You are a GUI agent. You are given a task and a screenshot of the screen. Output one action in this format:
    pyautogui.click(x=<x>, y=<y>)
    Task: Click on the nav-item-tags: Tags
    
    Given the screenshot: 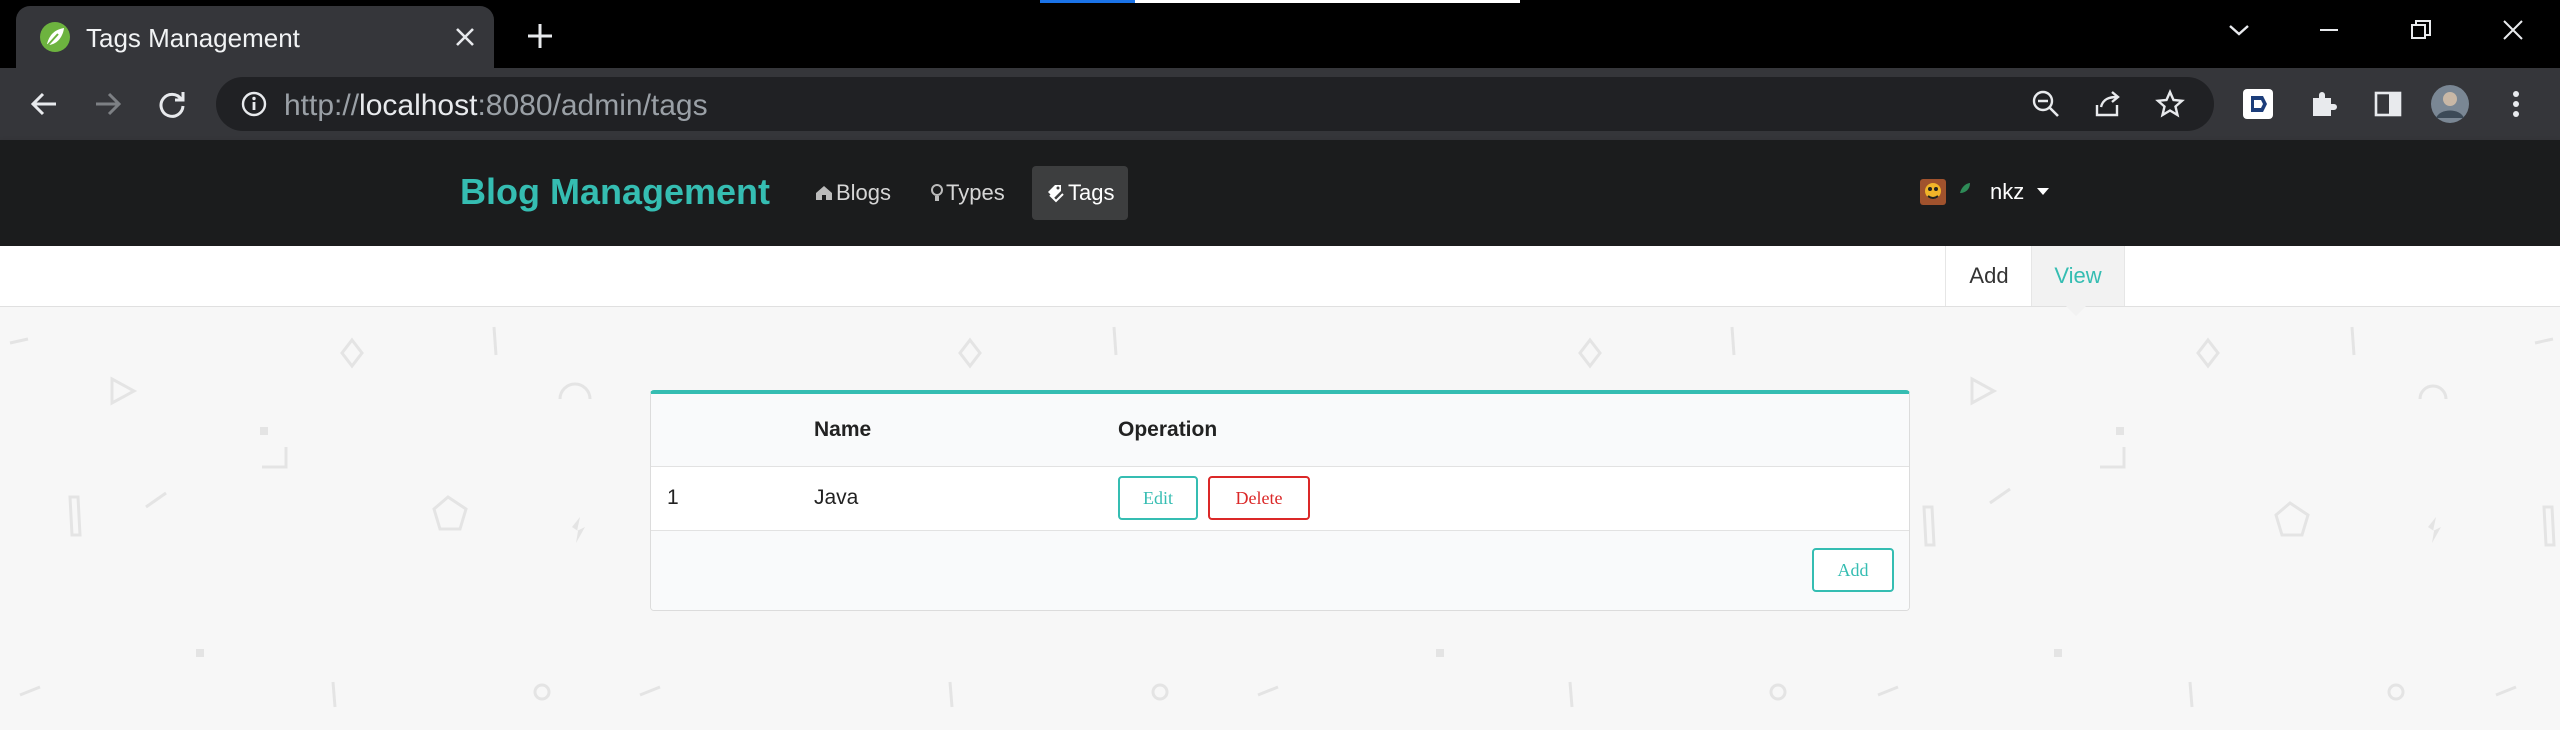 What is the action you would take?
    pyautogui.click(x=1080, y=193)
    